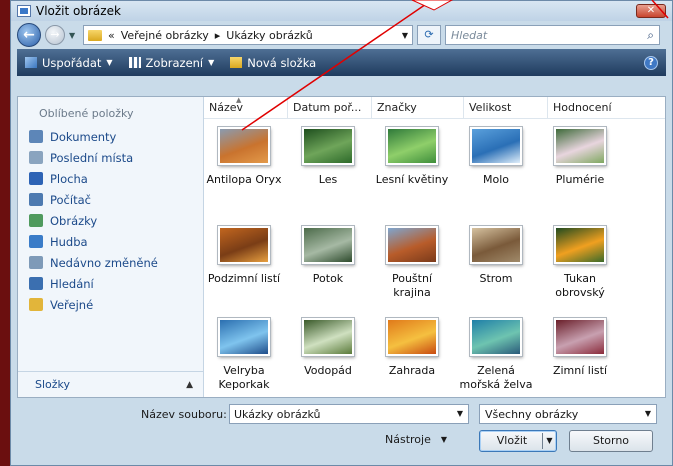 Image resolution: width=673 pixels, height=466 pixels. What do you see at coordinates (246, 107) in the screenshot?
I see `column-name: ▲ Název` at bounding box center [246, 107].